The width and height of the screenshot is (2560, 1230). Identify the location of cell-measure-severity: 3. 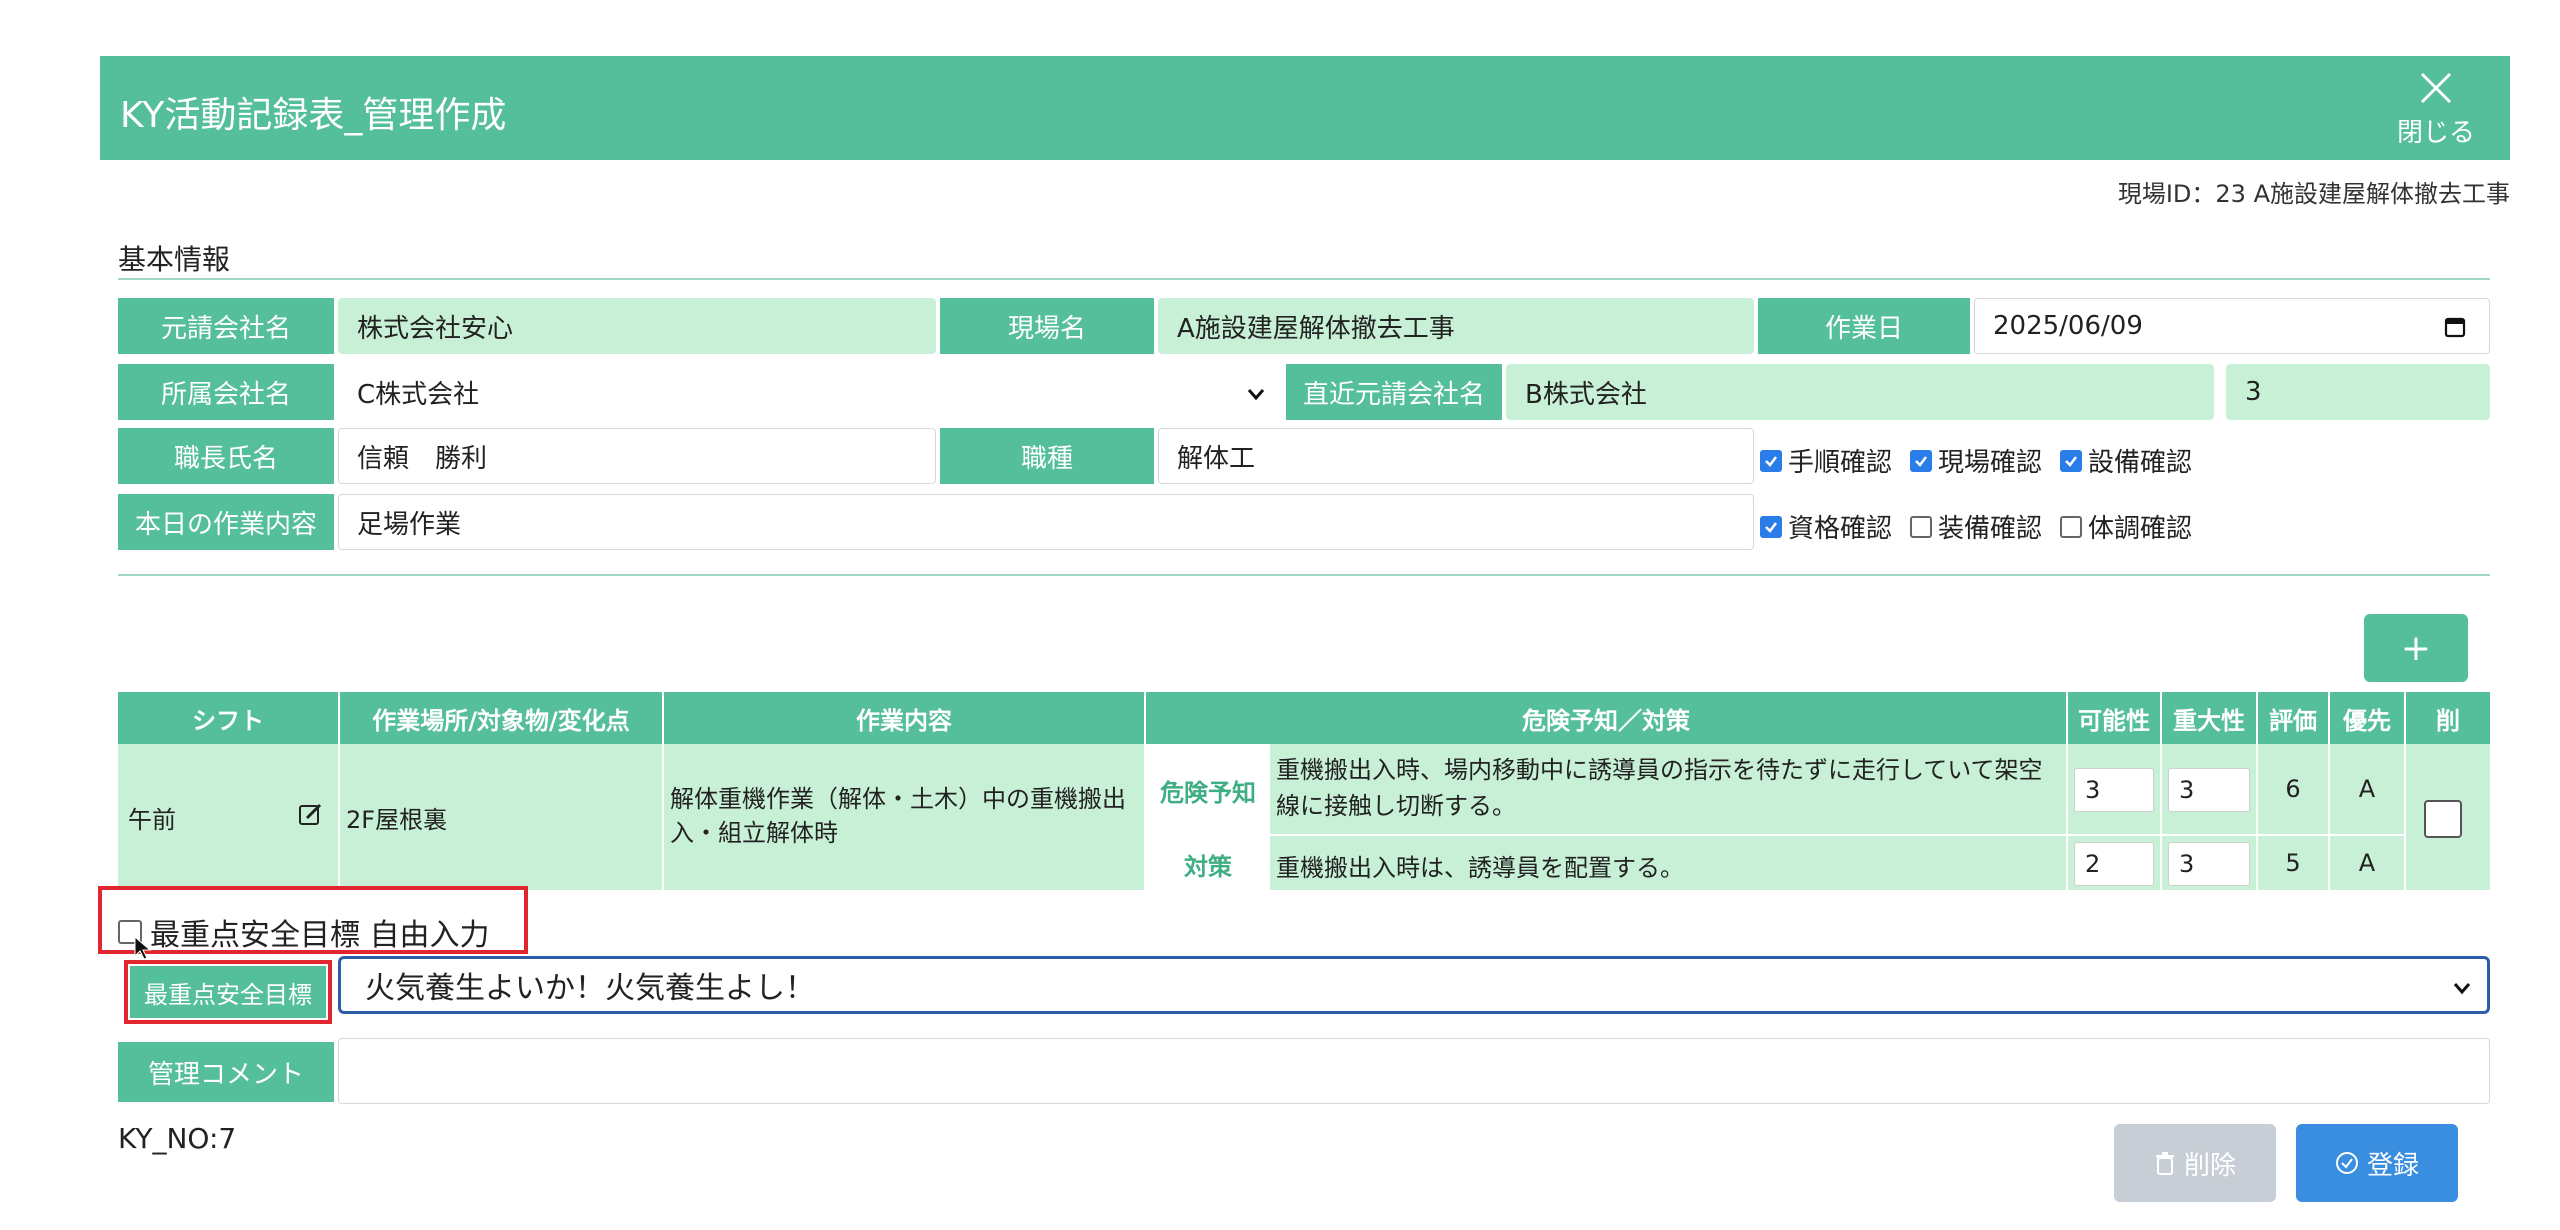
(2210, 864).